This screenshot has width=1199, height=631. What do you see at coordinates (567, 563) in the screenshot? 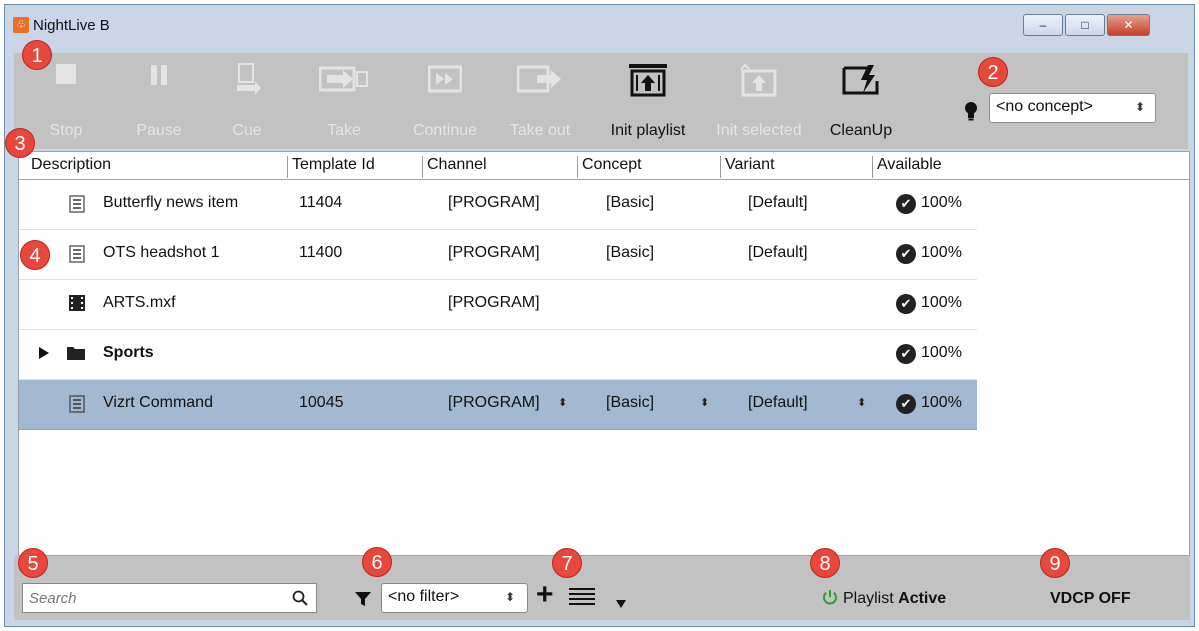
I see `callout-badge: 7` at bounding box center [567, 563].